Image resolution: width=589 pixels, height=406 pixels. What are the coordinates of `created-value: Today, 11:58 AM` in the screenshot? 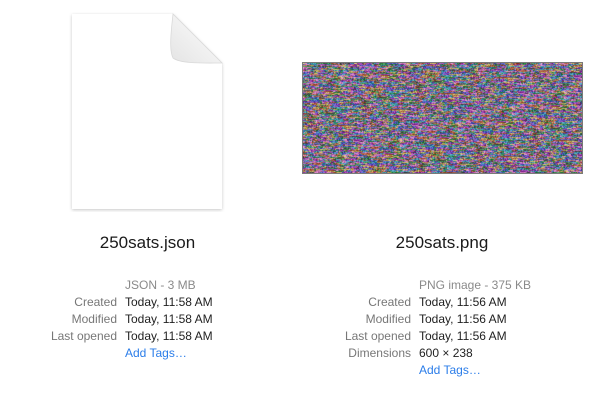 It's located at (169, 302).